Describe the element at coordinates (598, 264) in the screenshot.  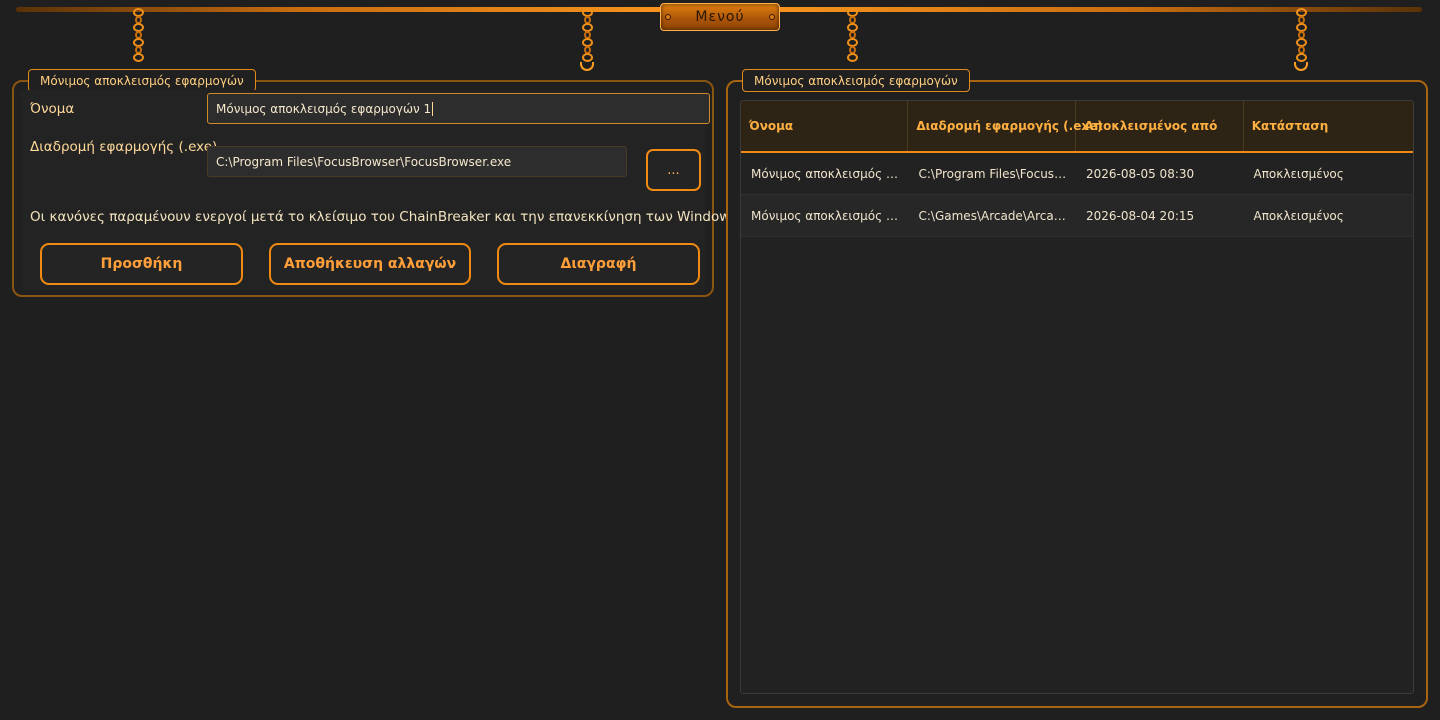
I see `delete-button: Διαγραφή` at that location.